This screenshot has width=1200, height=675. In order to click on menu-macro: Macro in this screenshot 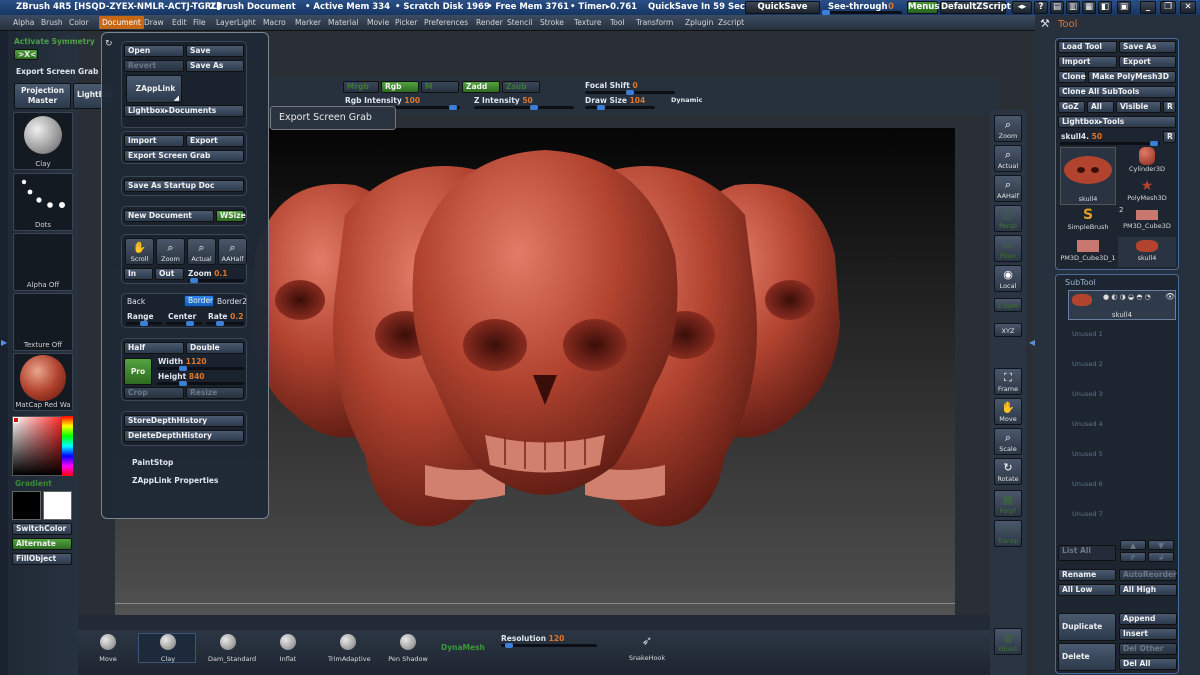, I will do `click(274, 22)`.